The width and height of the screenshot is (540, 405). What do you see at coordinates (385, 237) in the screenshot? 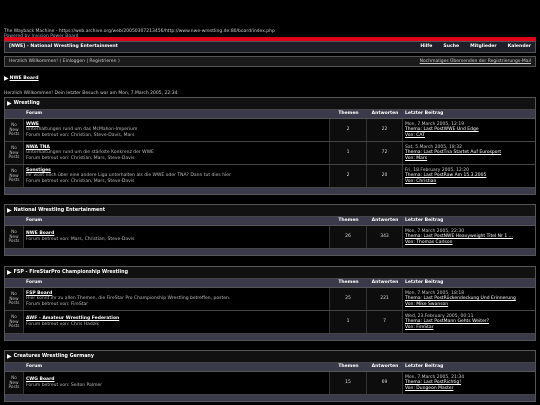
I see `reply-count: 343` at bounding box center [385, 237].